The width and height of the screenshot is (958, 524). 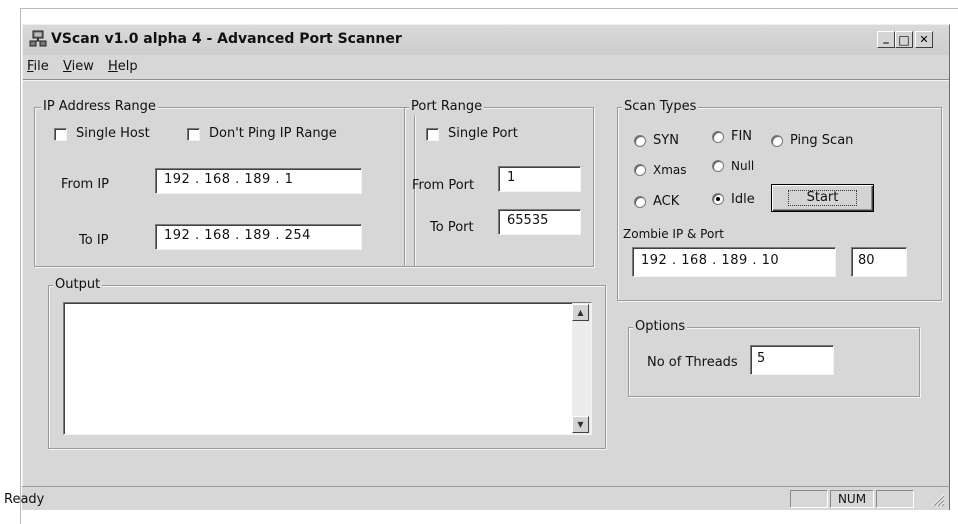 What do you see at coordinates (443, 185) in the screenshot?
I see `from-port-label: From Port` at bounding box center [443, 185].